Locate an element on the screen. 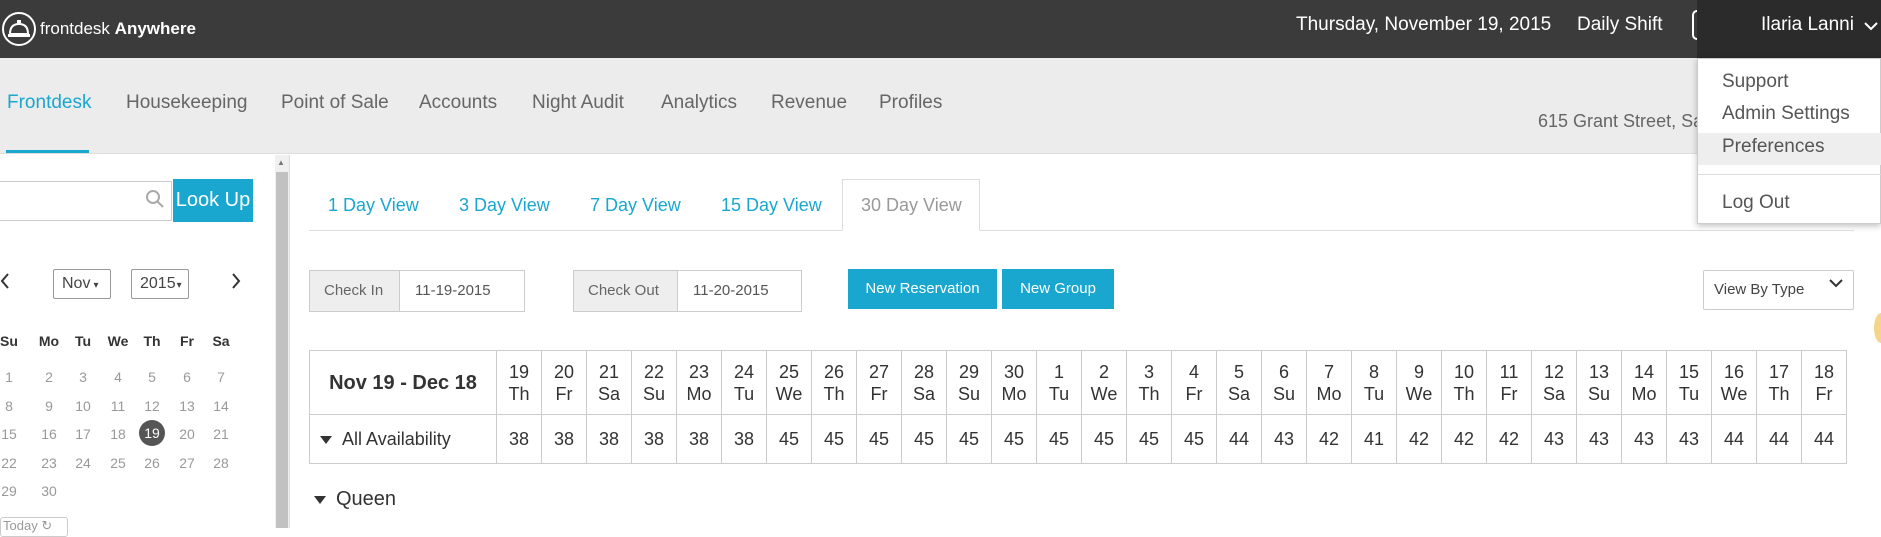  tab-1-day-view: 1 Day View is located at coordinates (373, 205).